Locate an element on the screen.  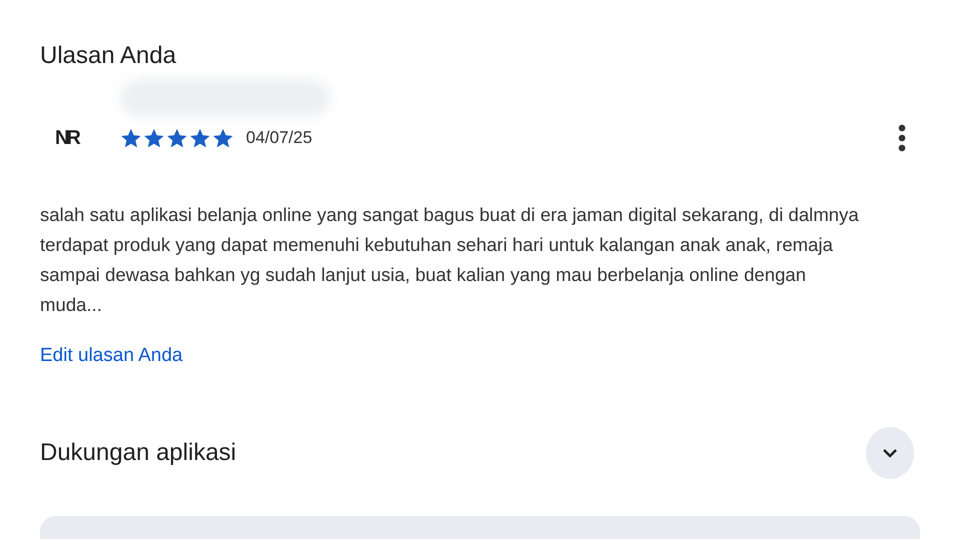
chevron-icon is located at coordinates (890, 453).